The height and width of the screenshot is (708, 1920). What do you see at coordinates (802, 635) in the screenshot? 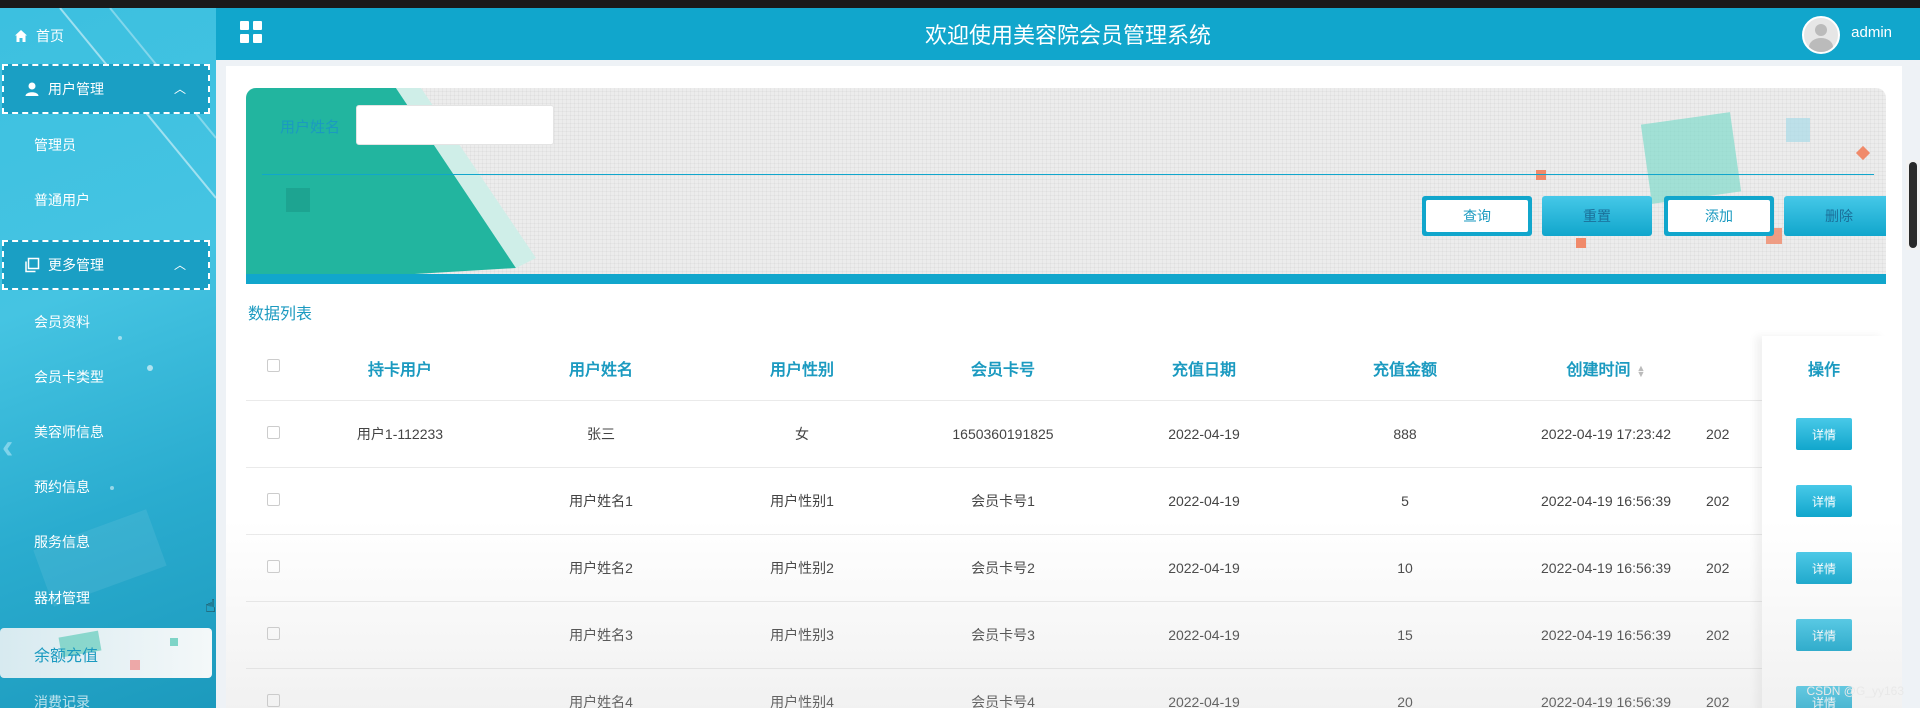
I see `table-cell: 用户性别3` at bounding box center [802, 635].